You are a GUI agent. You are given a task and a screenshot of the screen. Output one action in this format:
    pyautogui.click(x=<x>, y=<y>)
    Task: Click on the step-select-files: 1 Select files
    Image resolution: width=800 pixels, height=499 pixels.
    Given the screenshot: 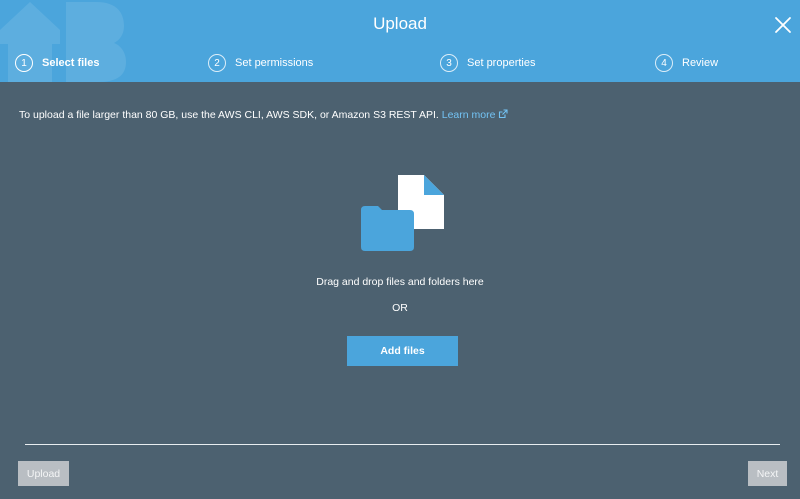 What is the action you would take?
    pyautogui.click(x=57, y=63)
    